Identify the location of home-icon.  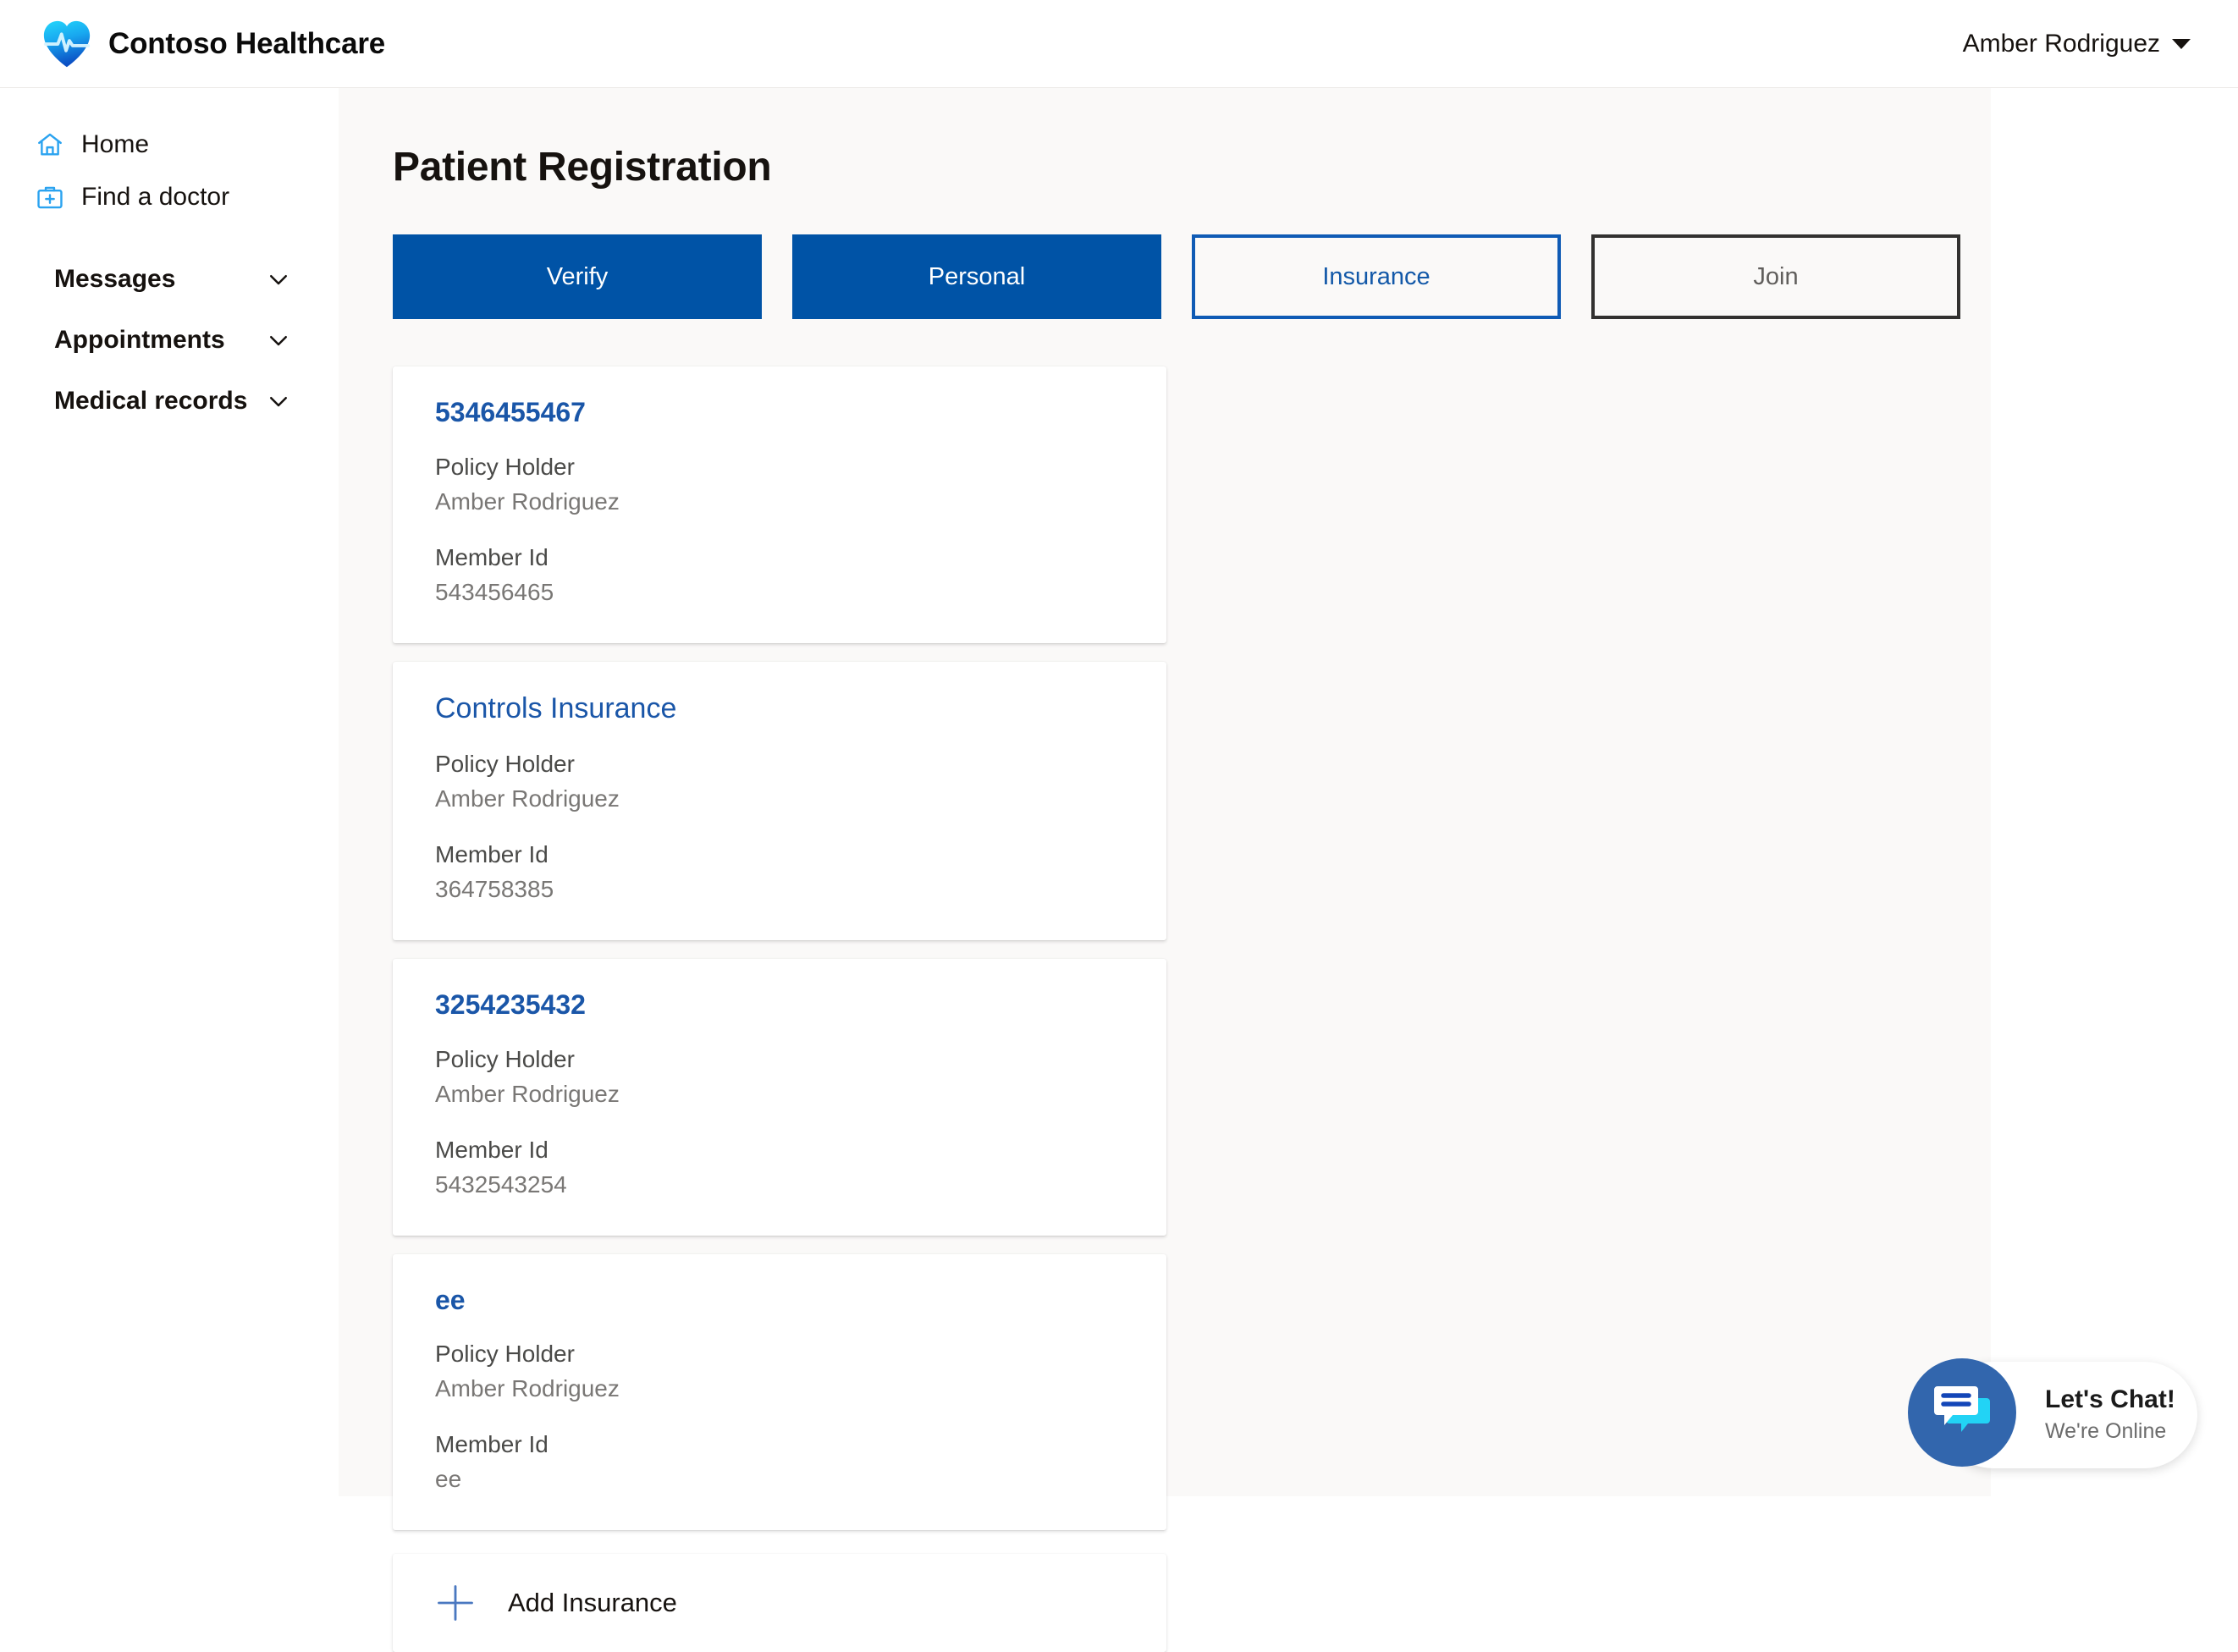
(50, 144).